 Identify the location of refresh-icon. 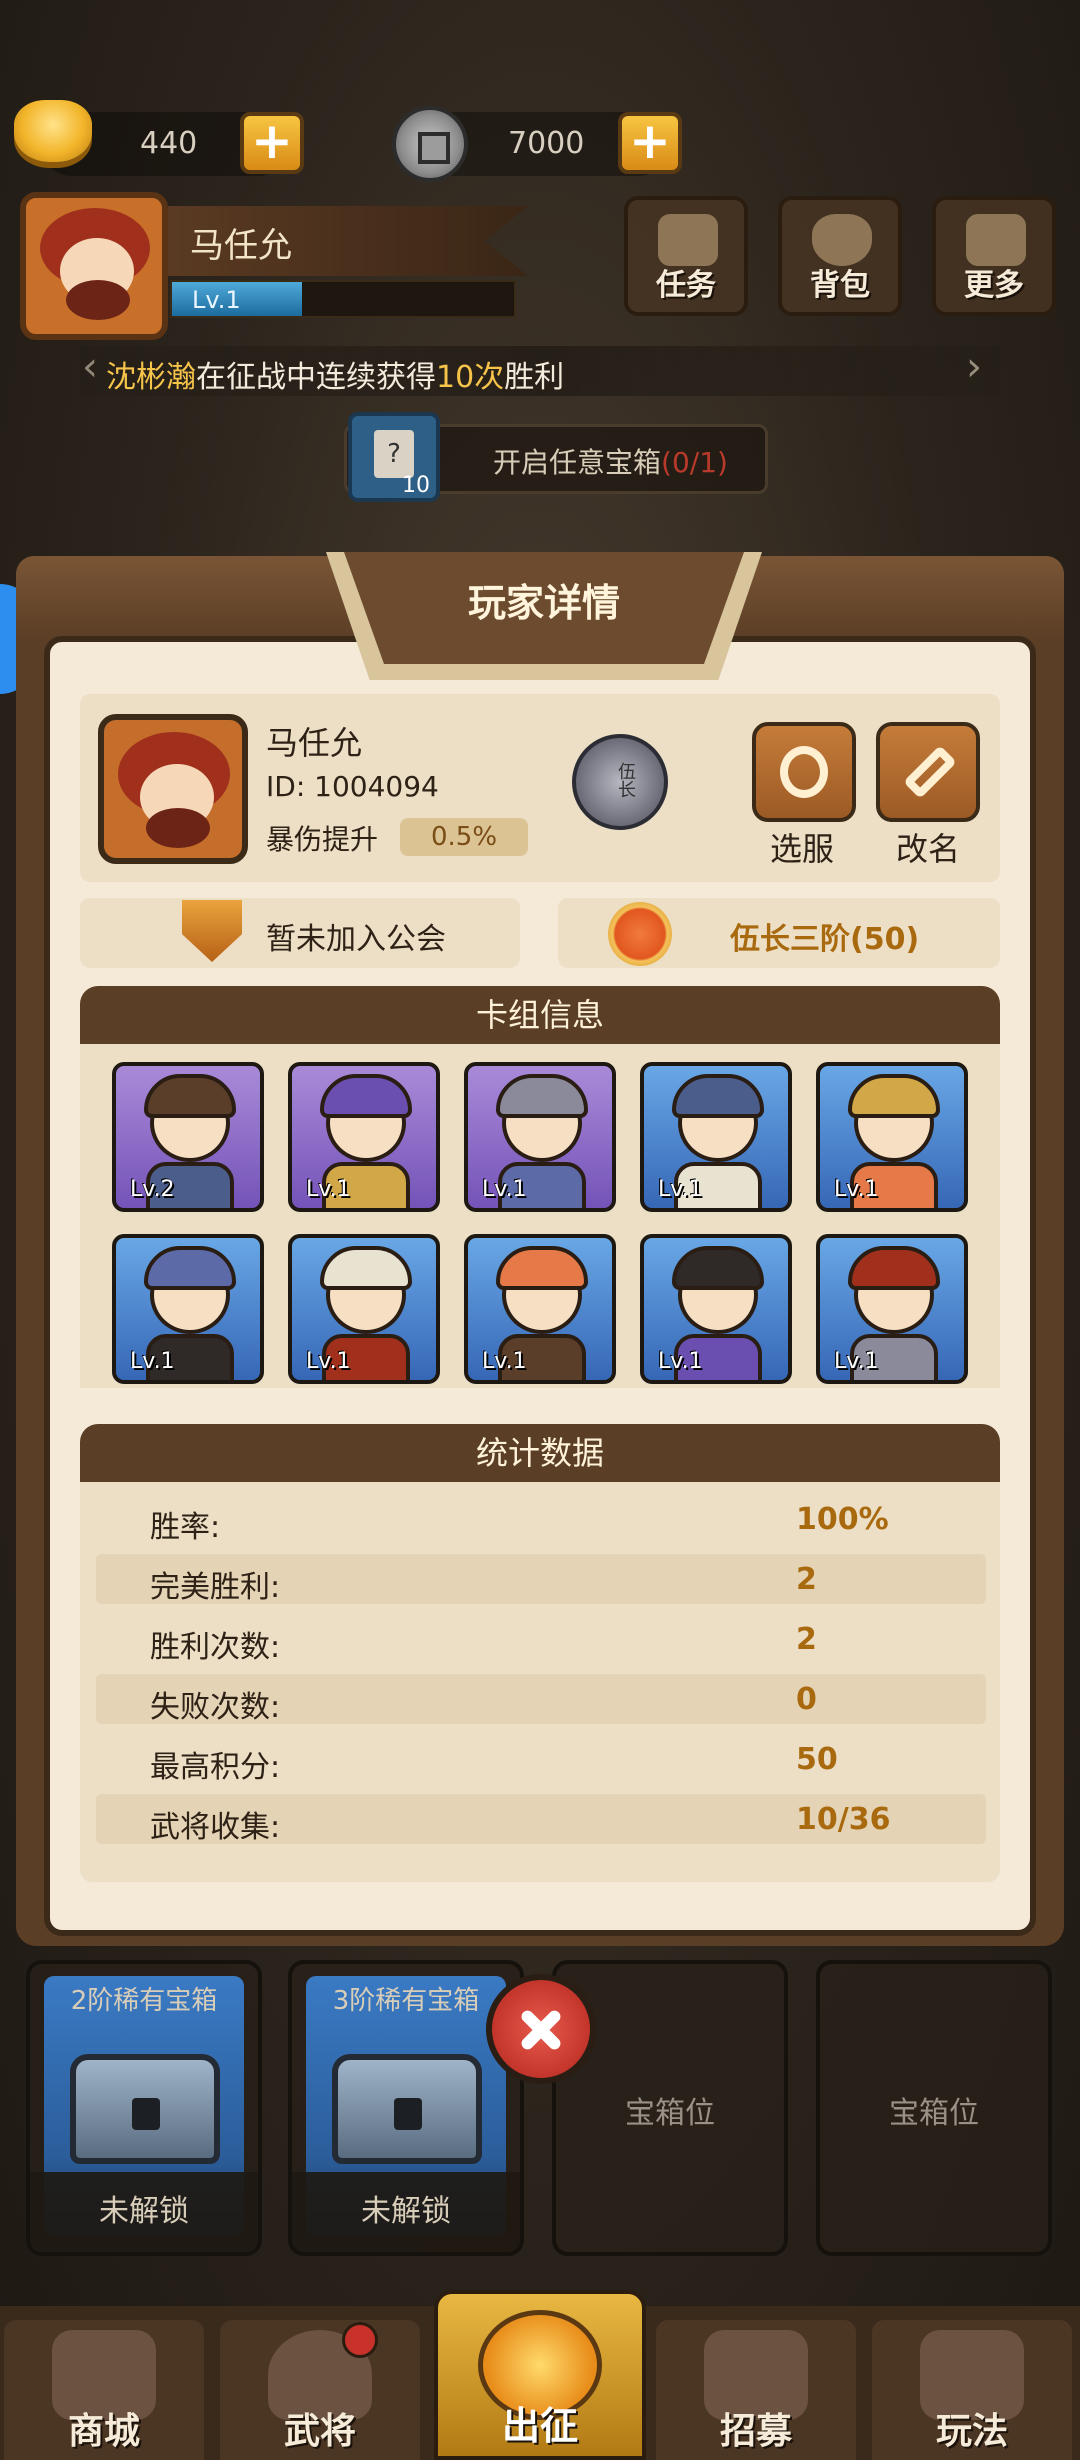
(804, 772).